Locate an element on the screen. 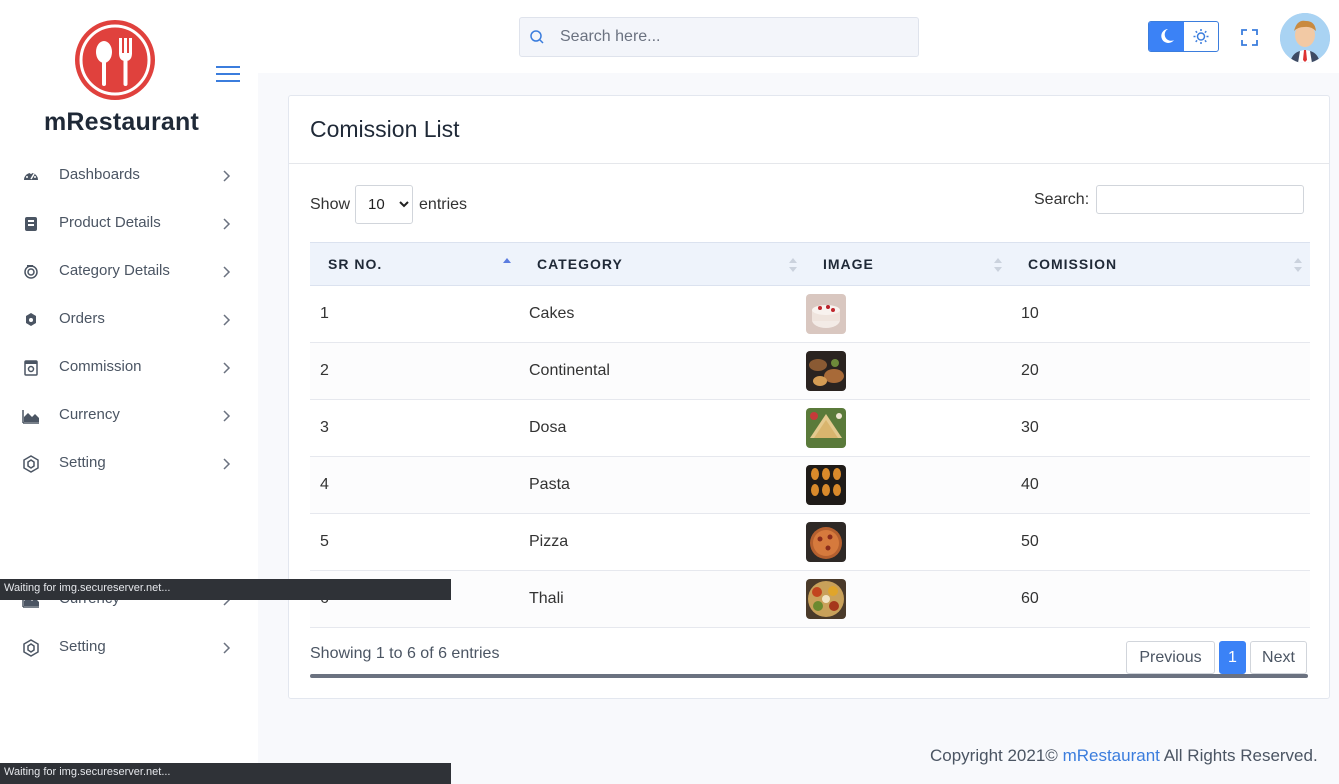 The height and width of the screenshot is (784, 1339). page-1-button: 1 is located at coordinates (1232, 657).